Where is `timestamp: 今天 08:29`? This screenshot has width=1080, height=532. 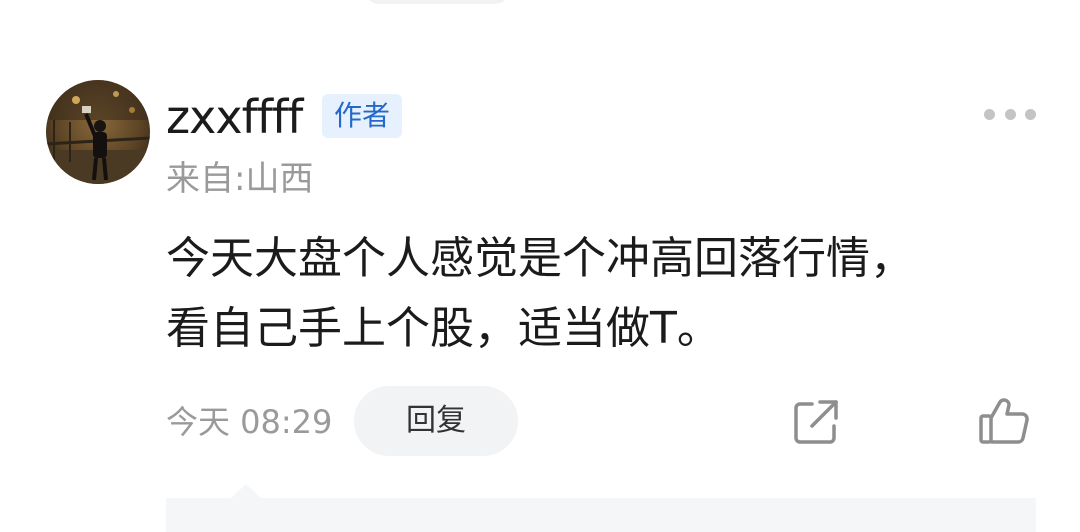 timestamp: 今天 08:29 is located at coordinates (249, 422).